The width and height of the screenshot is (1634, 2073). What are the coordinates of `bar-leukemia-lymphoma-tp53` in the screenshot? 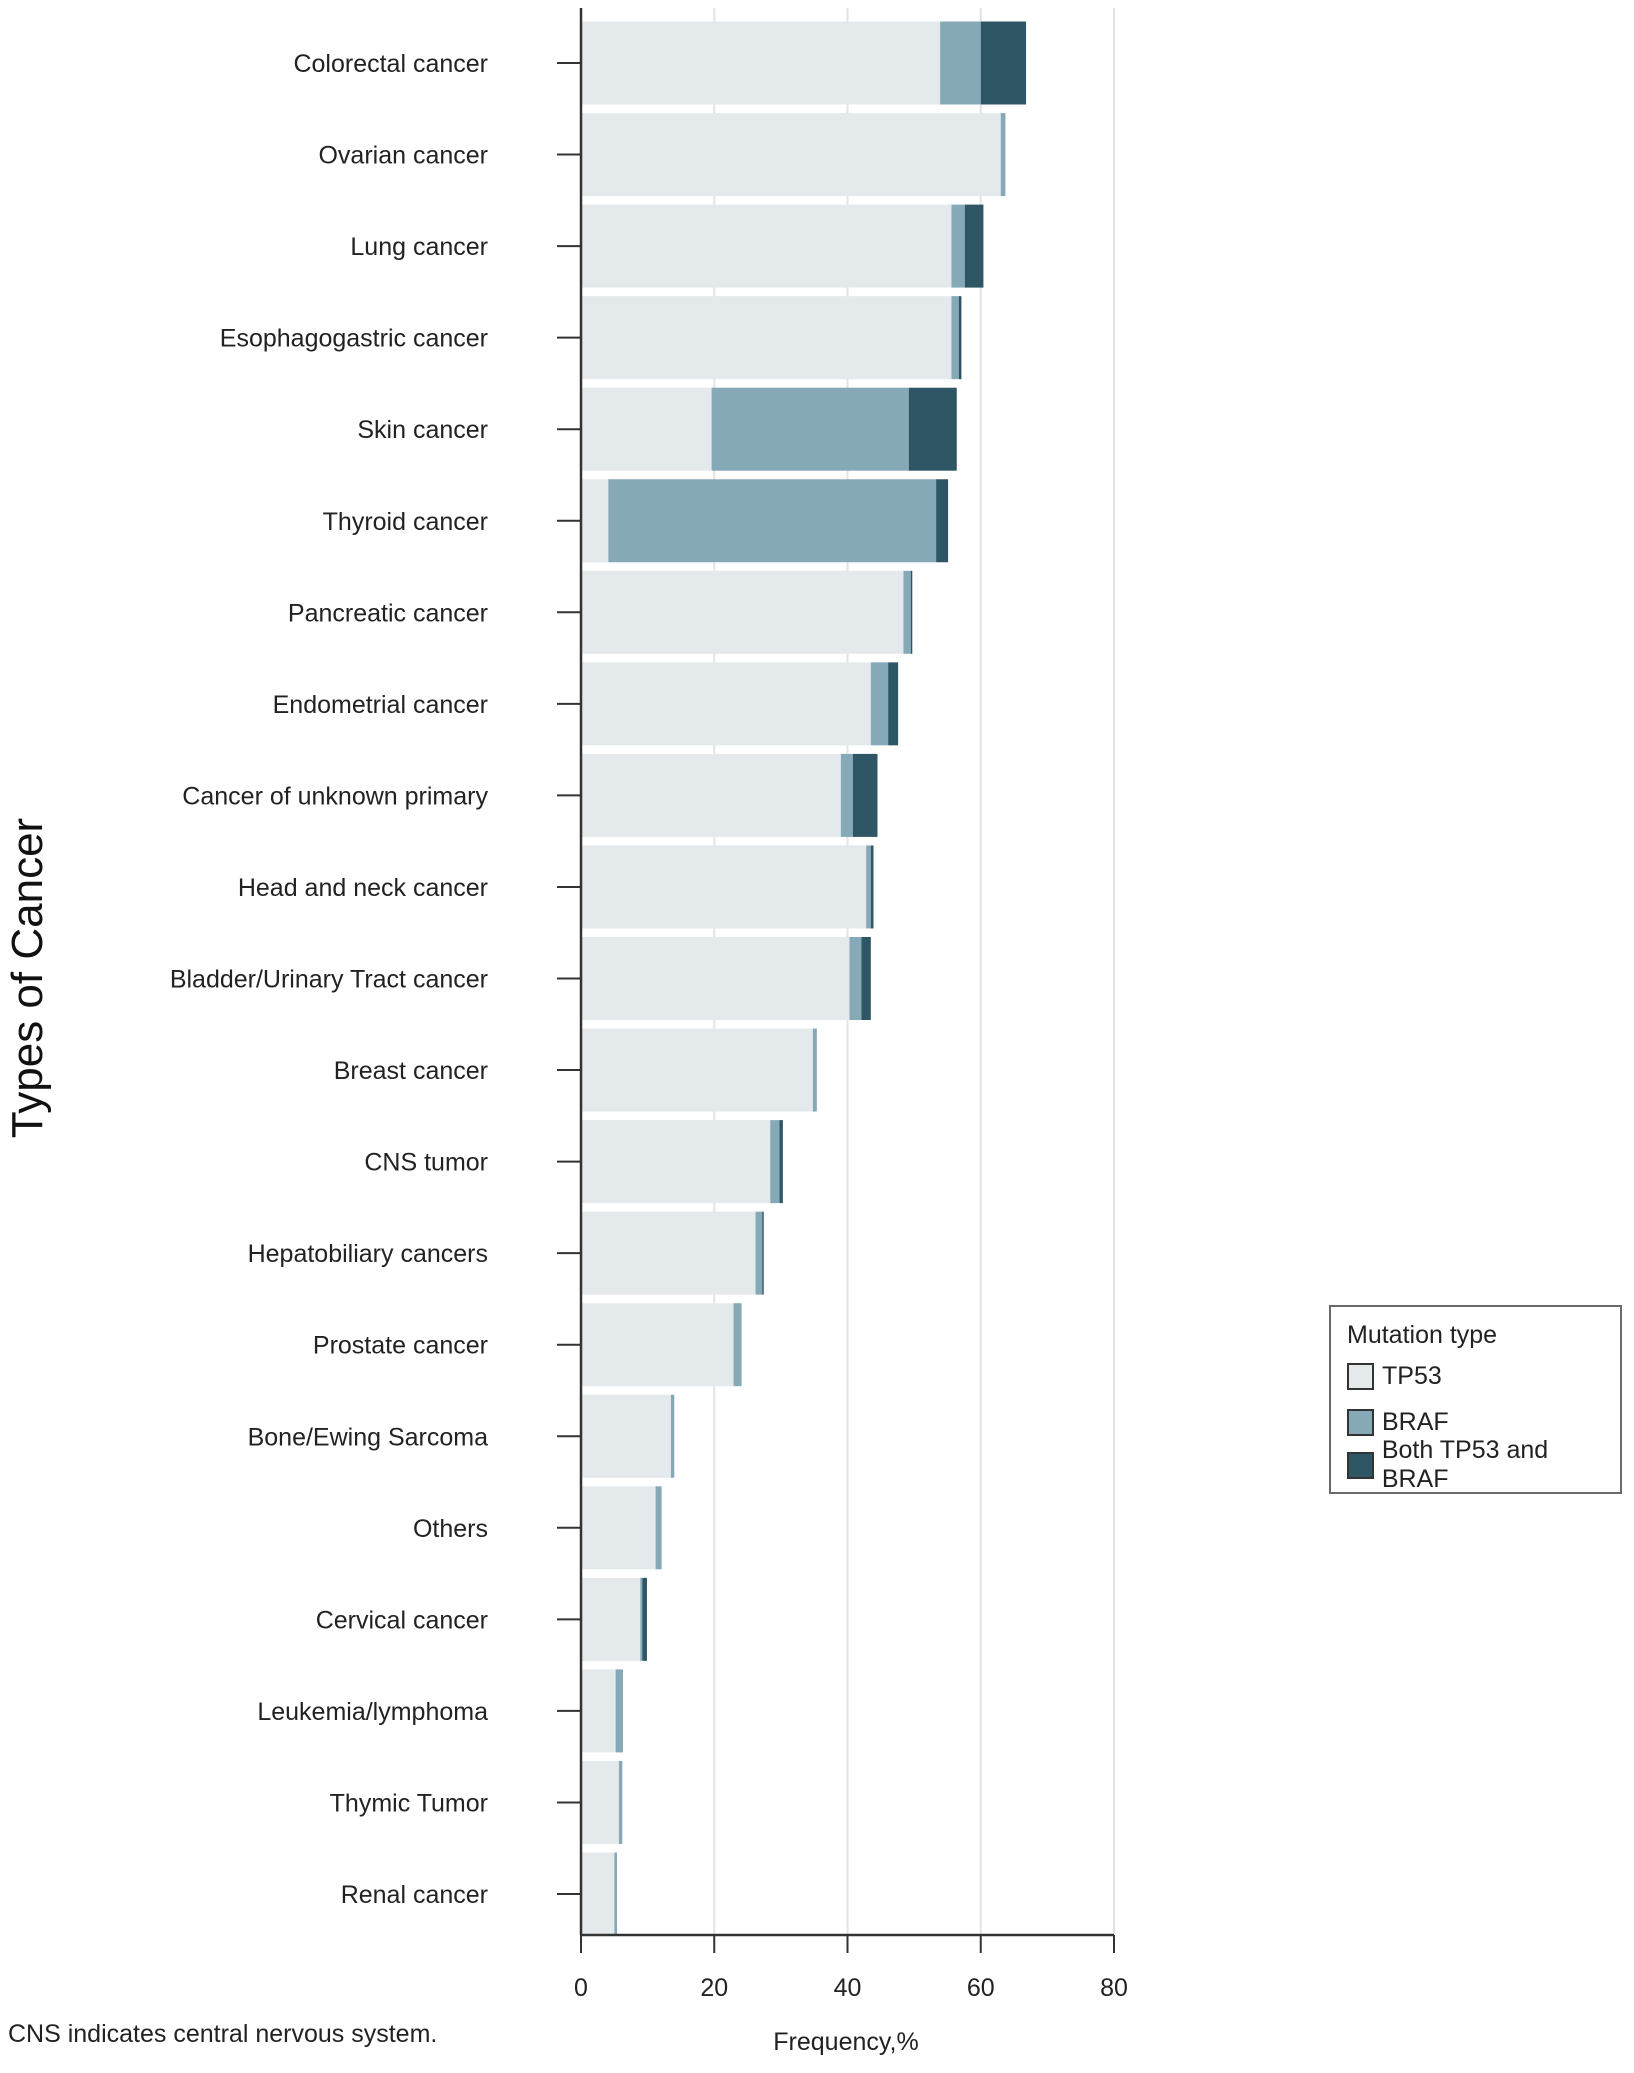 It's located at (598, 1711).